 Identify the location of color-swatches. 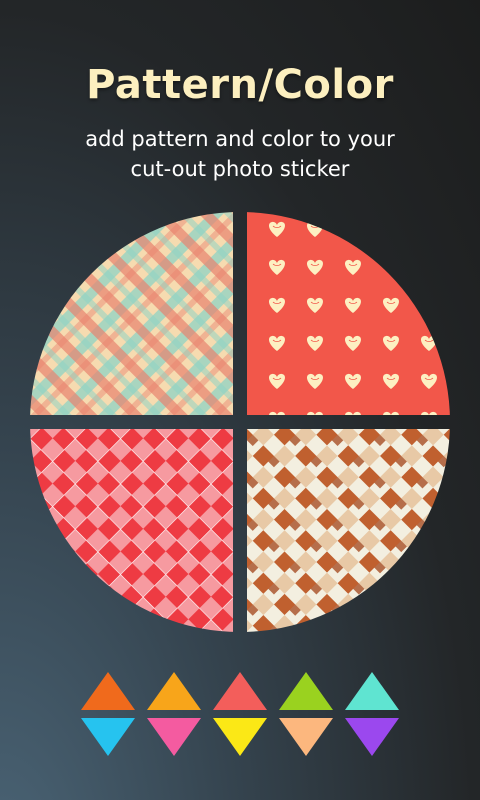
(240, 720).